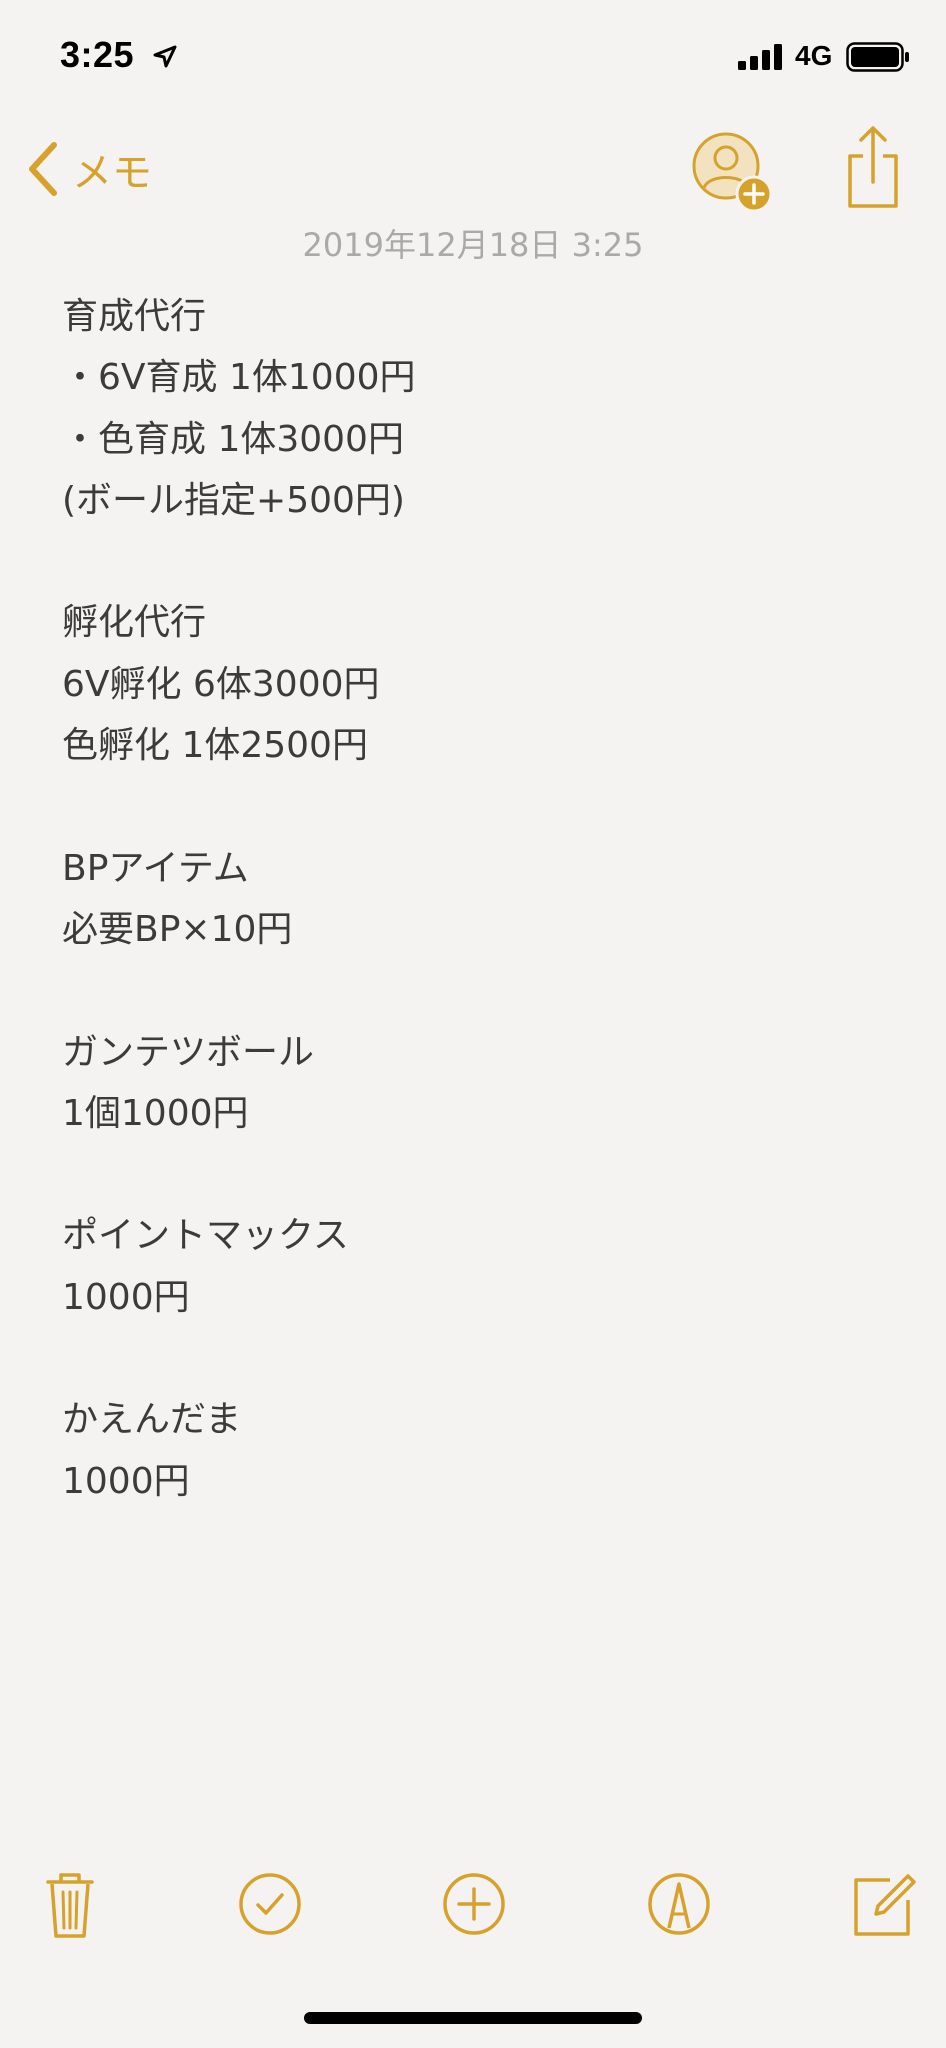 The width and height of the screenshot is (946, 2048). What do you see at coordinates (473, 245) in the screenshot?
I see `note-date: 2019年12月18日 3:25` at bounding box center [473, 245].